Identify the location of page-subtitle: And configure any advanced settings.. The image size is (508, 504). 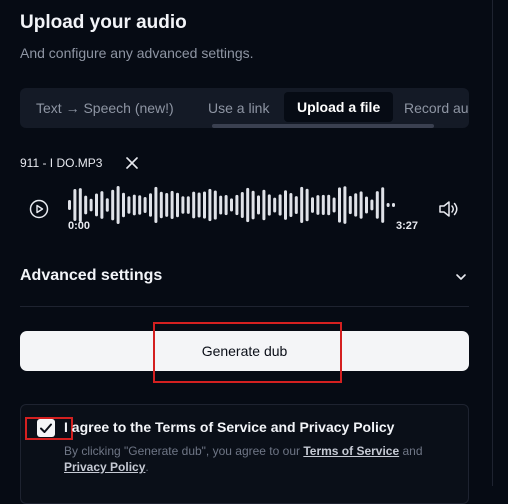
(137, 53).